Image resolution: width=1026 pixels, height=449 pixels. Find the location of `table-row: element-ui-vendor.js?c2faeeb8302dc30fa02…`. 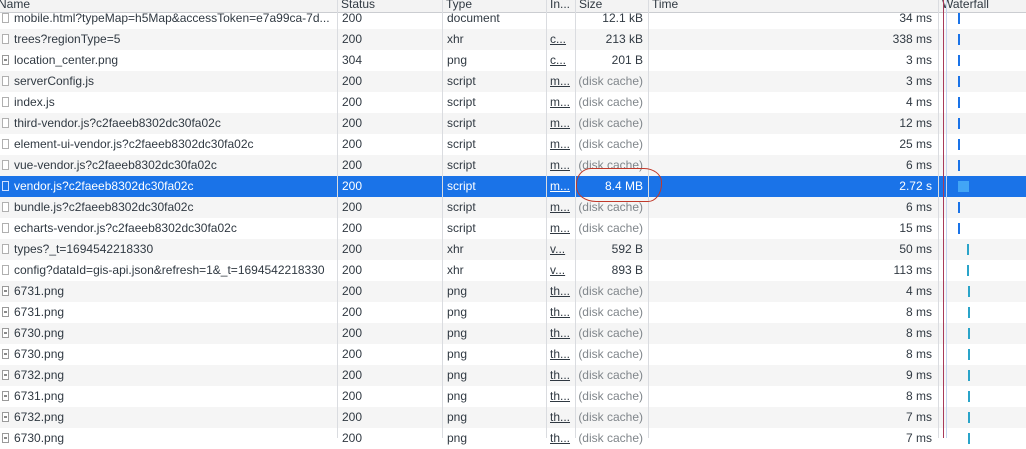

table-row: element-ui-vendor.js?c2faeeb8302dc30fa02… is located at coordinates (513, 144).